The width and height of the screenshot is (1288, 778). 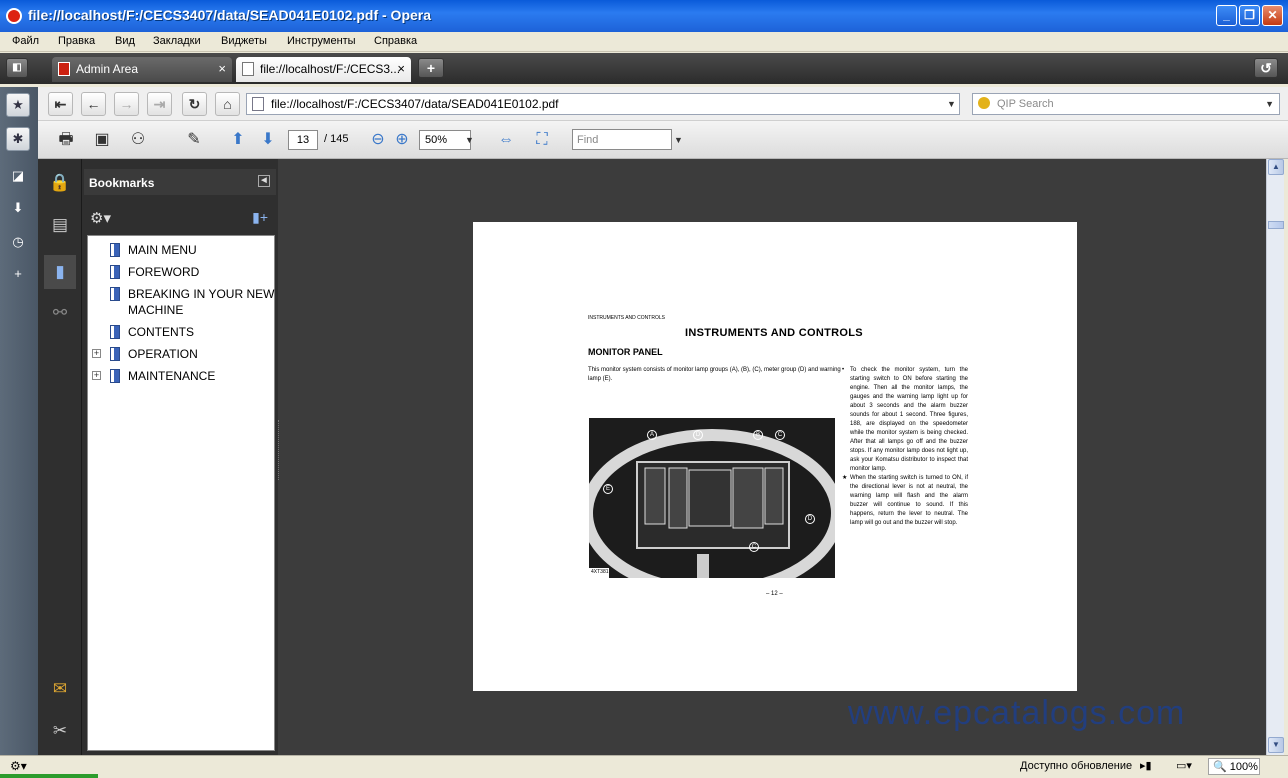 I want to click on photo-label: A, so click(x=652, y=435).